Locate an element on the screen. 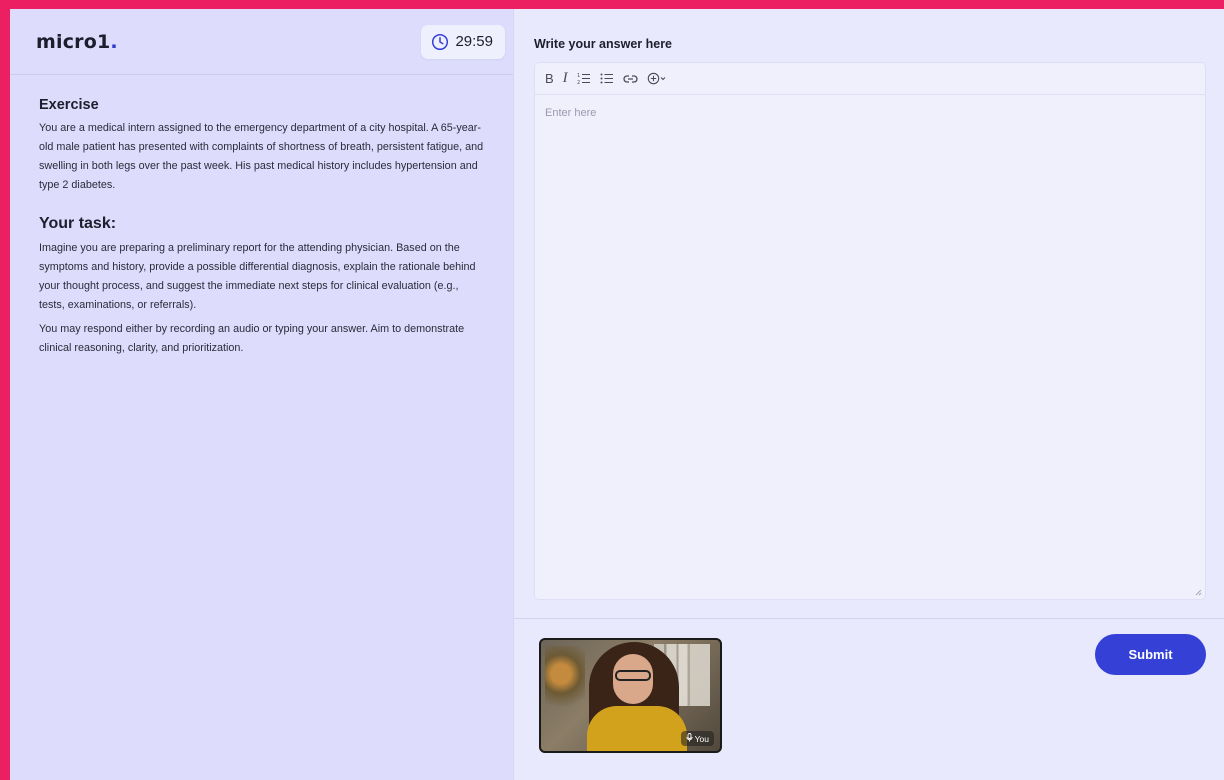 The height and width of the screenshot is (780, 1224). submit-button: Submit is located at coordinates (1150, 654).